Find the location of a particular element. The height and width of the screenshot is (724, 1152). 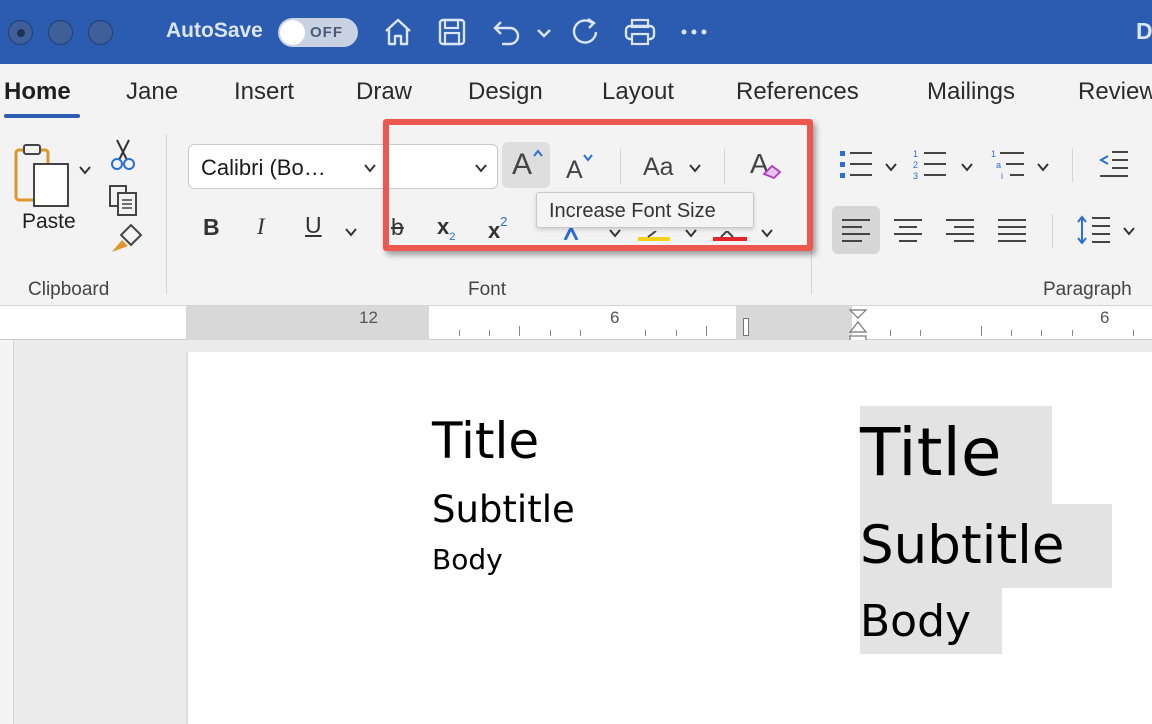

align-center-icon is located at coordinates (908, 231).